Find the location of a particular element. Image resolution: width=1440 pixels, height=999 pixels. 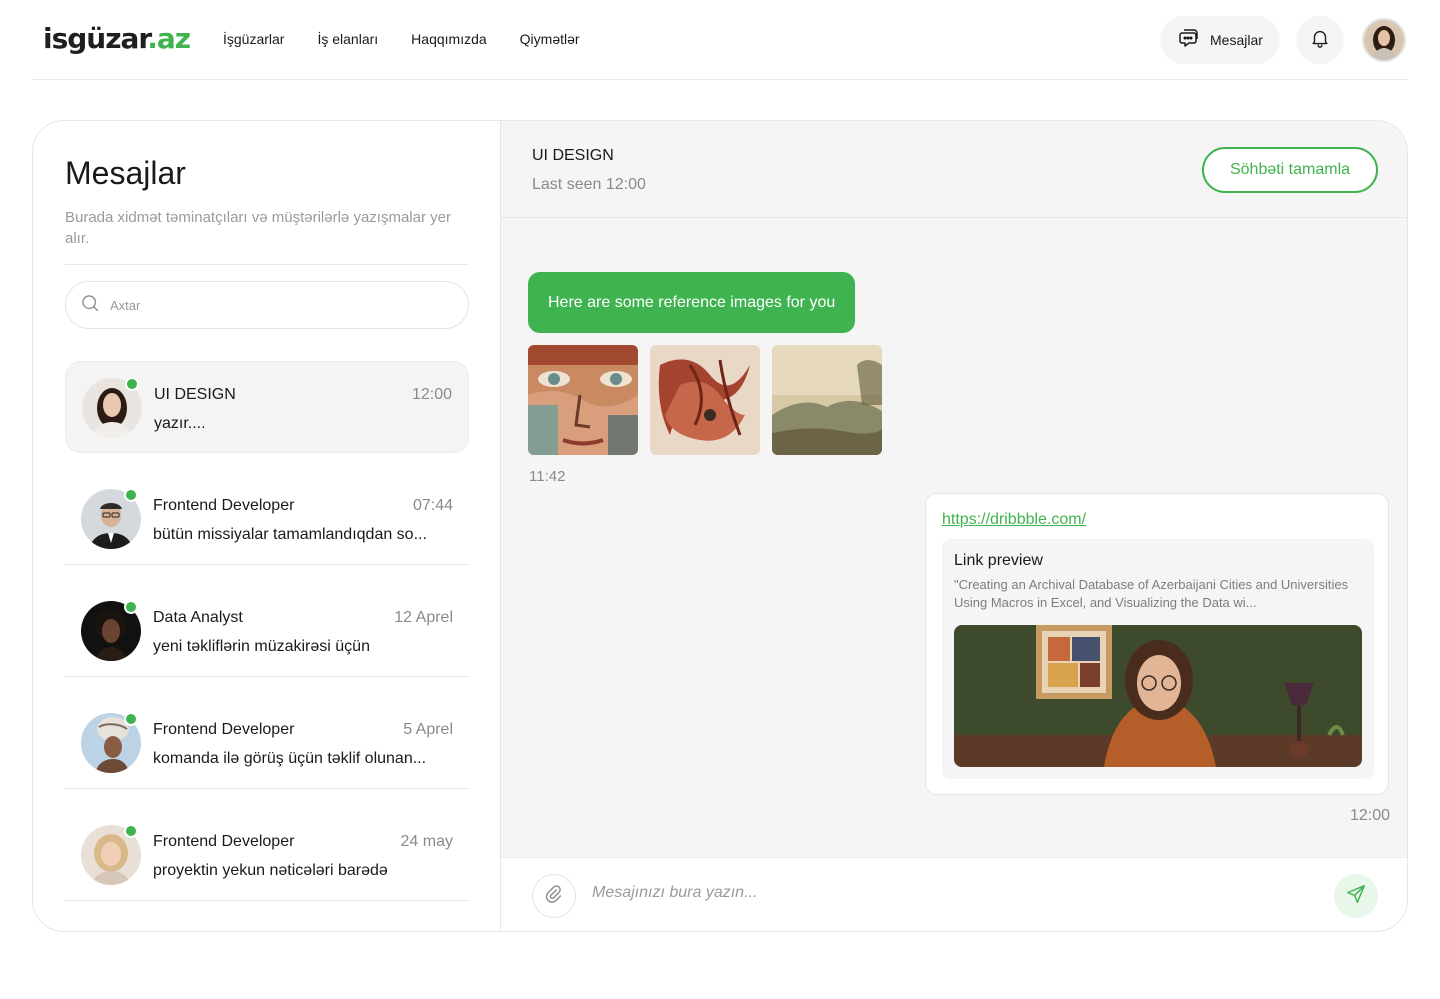

message-composer is located at coordinates (954, 894).